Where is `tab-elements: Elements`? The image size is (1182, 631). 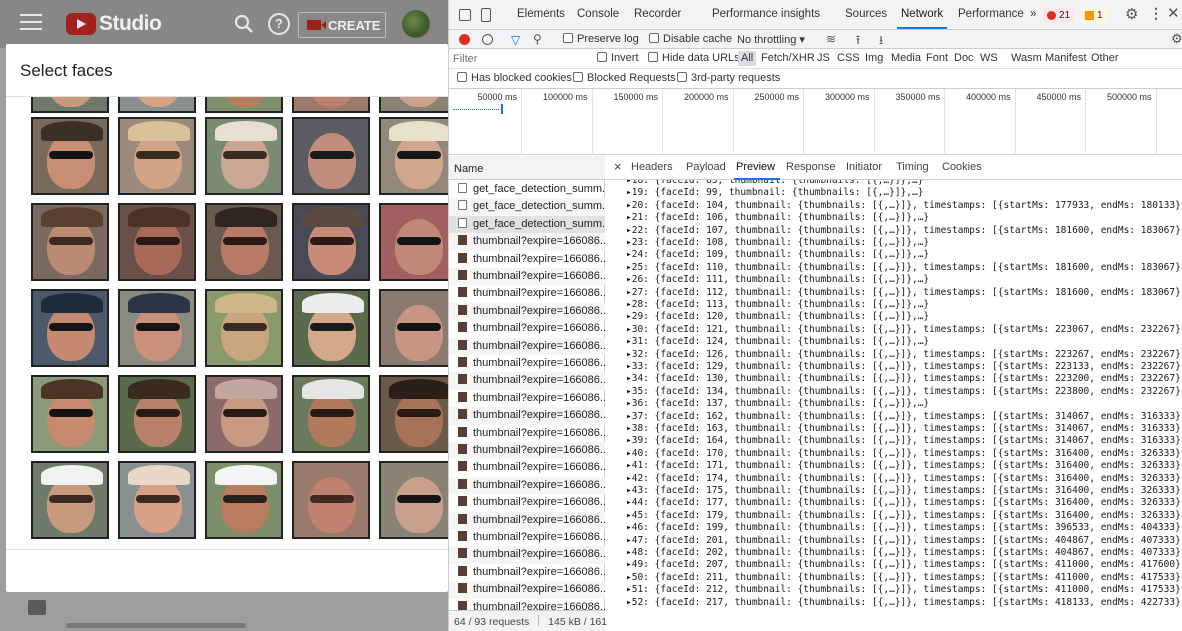 tab-elements: Elements is located at coordinates (541, 14).